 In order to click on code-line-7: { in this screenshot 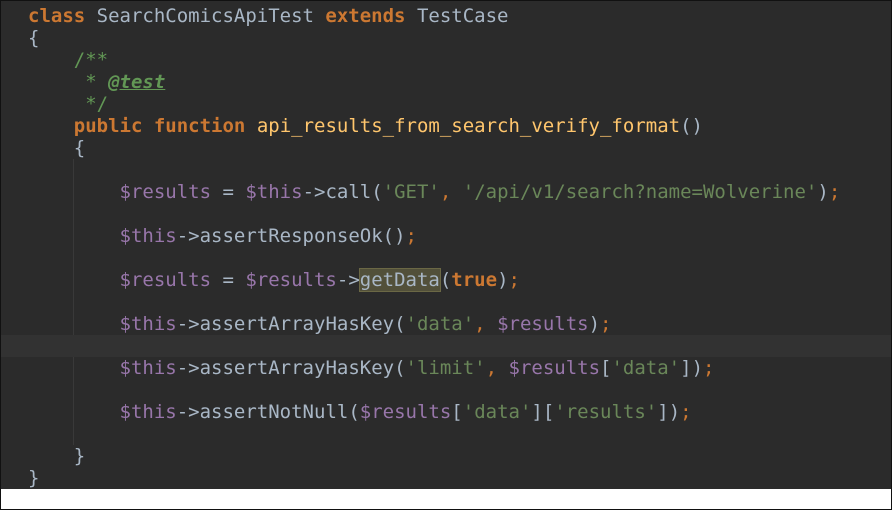, I will do `click(459, 148)`.